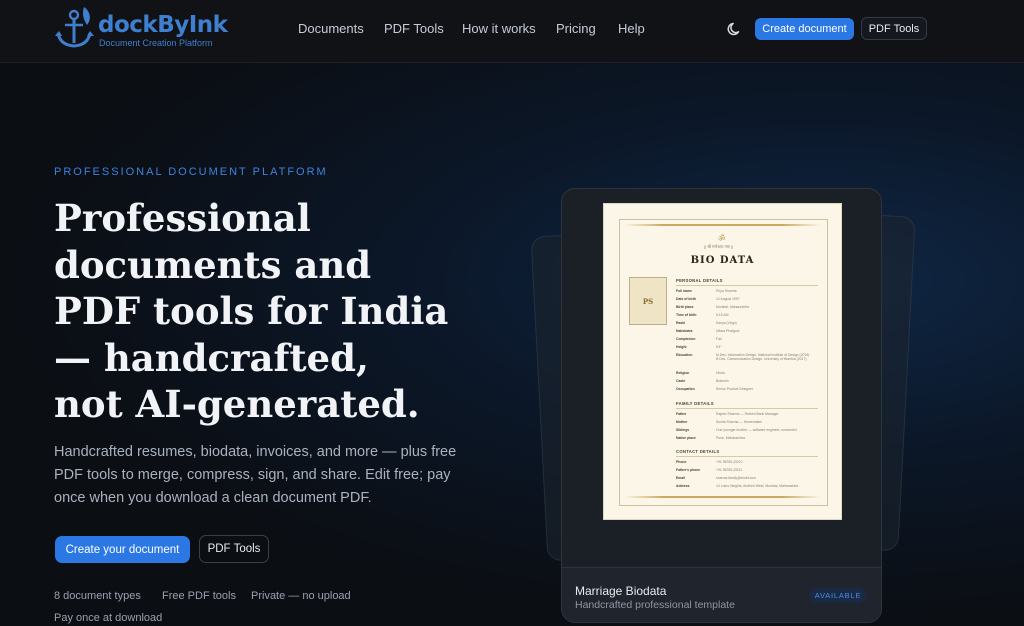 This screenshot has height=626, width=1024. I want to click on field-label: Father's phone, so click(688, 470).